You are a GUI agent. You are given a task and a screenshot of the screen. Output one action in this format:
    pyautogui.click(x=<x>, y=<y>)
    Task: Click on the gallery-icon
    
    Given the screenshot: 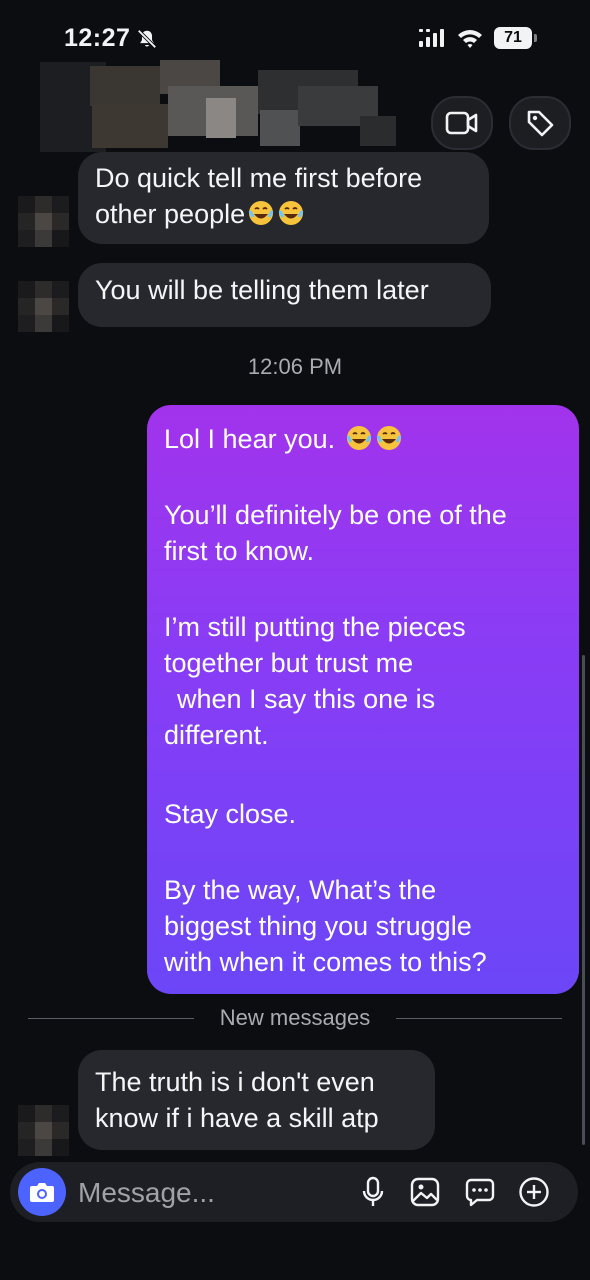 What is the action you would take?
    pyautogui.click(x=425, y=1192)
    